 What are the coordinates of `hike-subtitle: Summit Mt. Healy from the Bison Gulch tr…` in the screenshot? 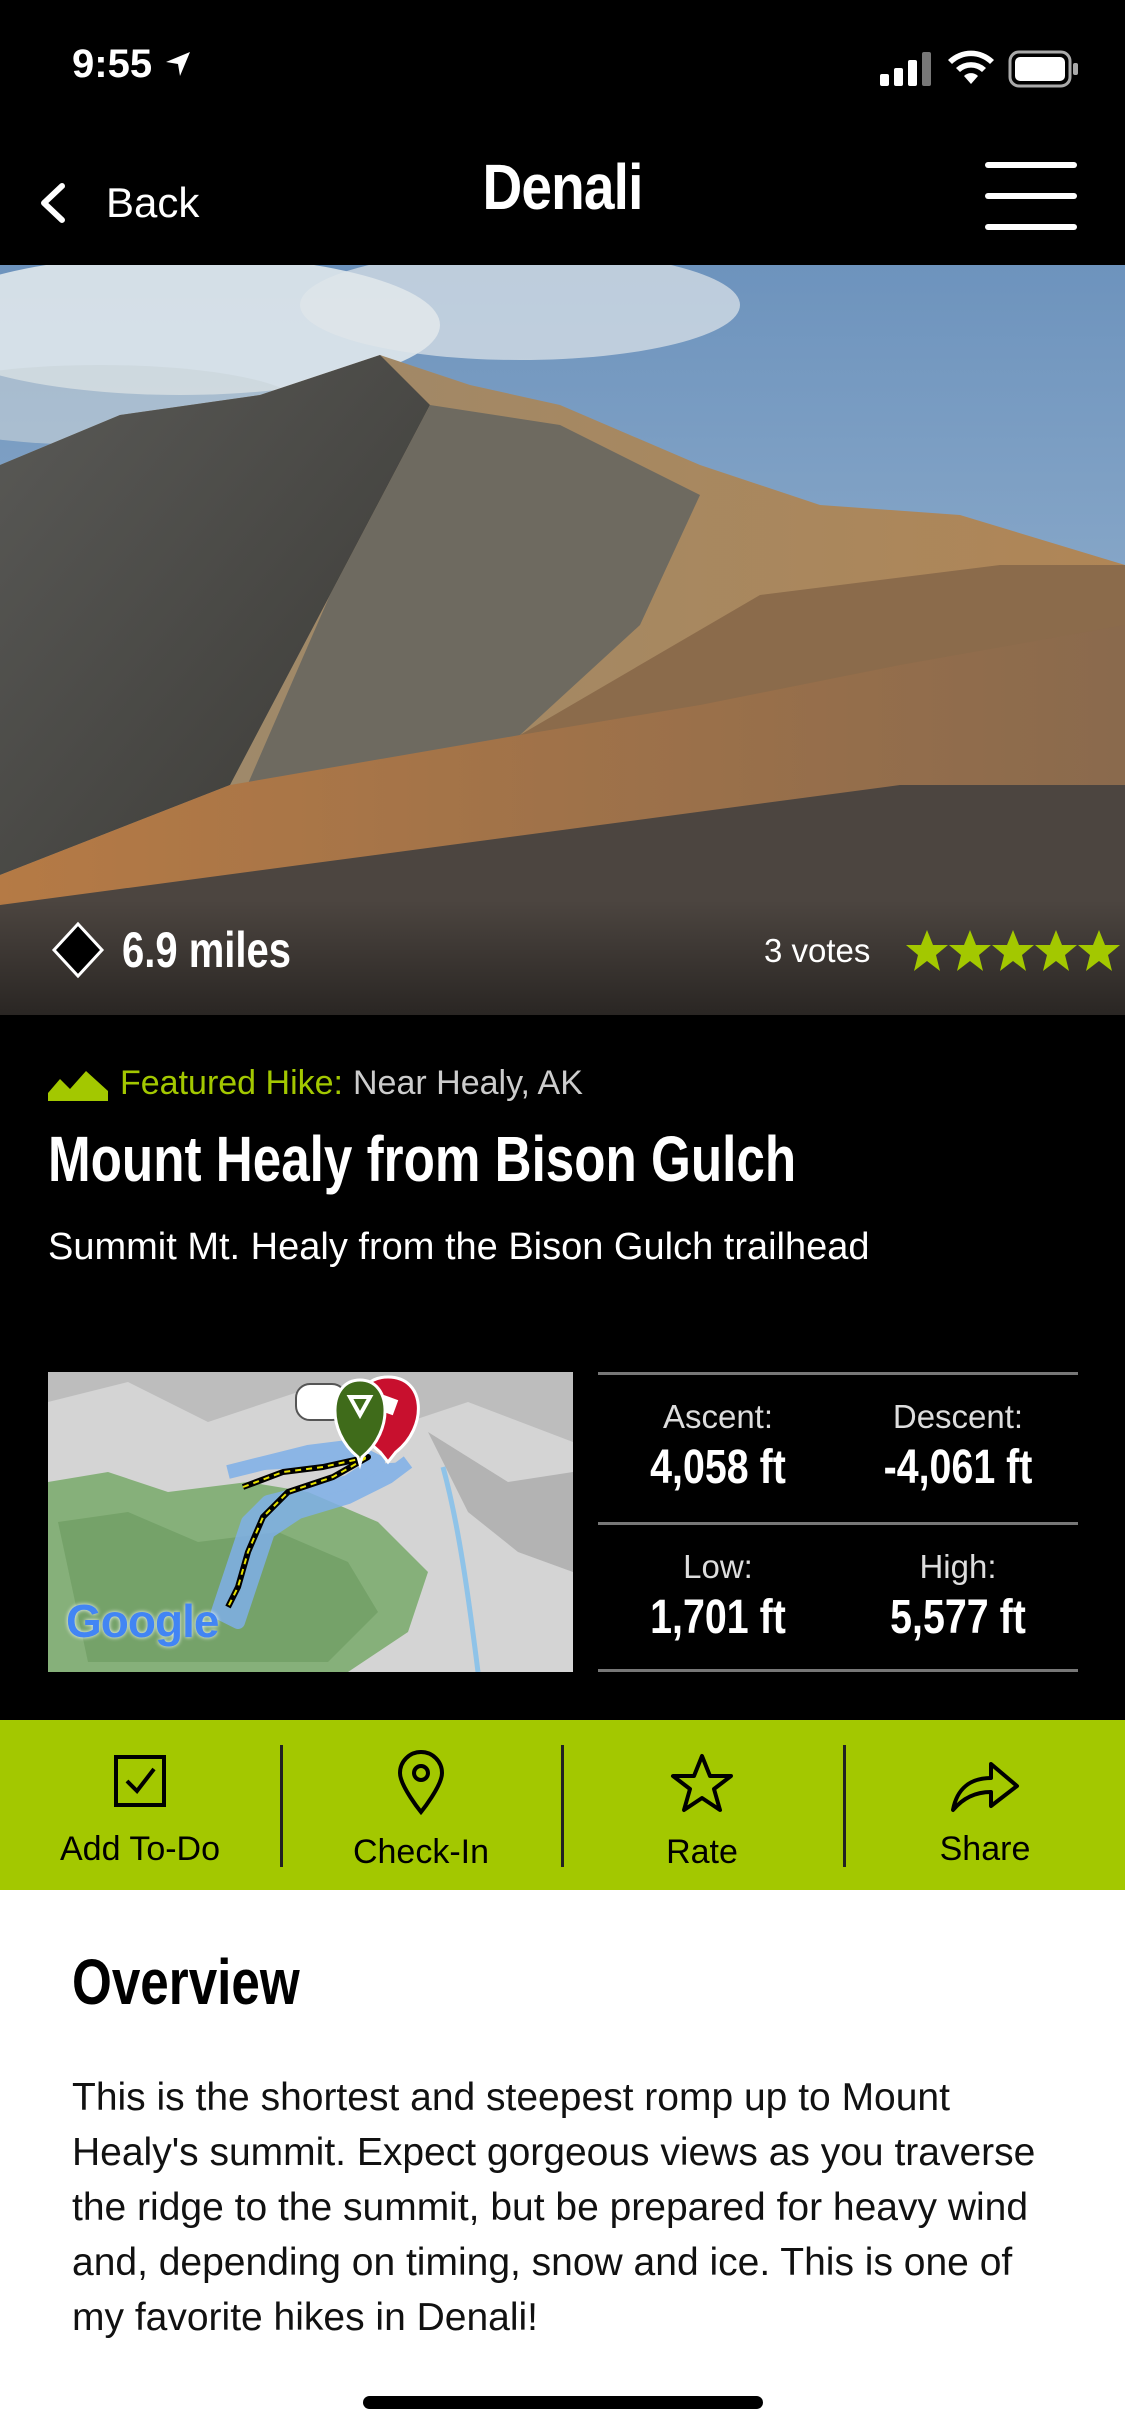 It's located at (459, 1247).